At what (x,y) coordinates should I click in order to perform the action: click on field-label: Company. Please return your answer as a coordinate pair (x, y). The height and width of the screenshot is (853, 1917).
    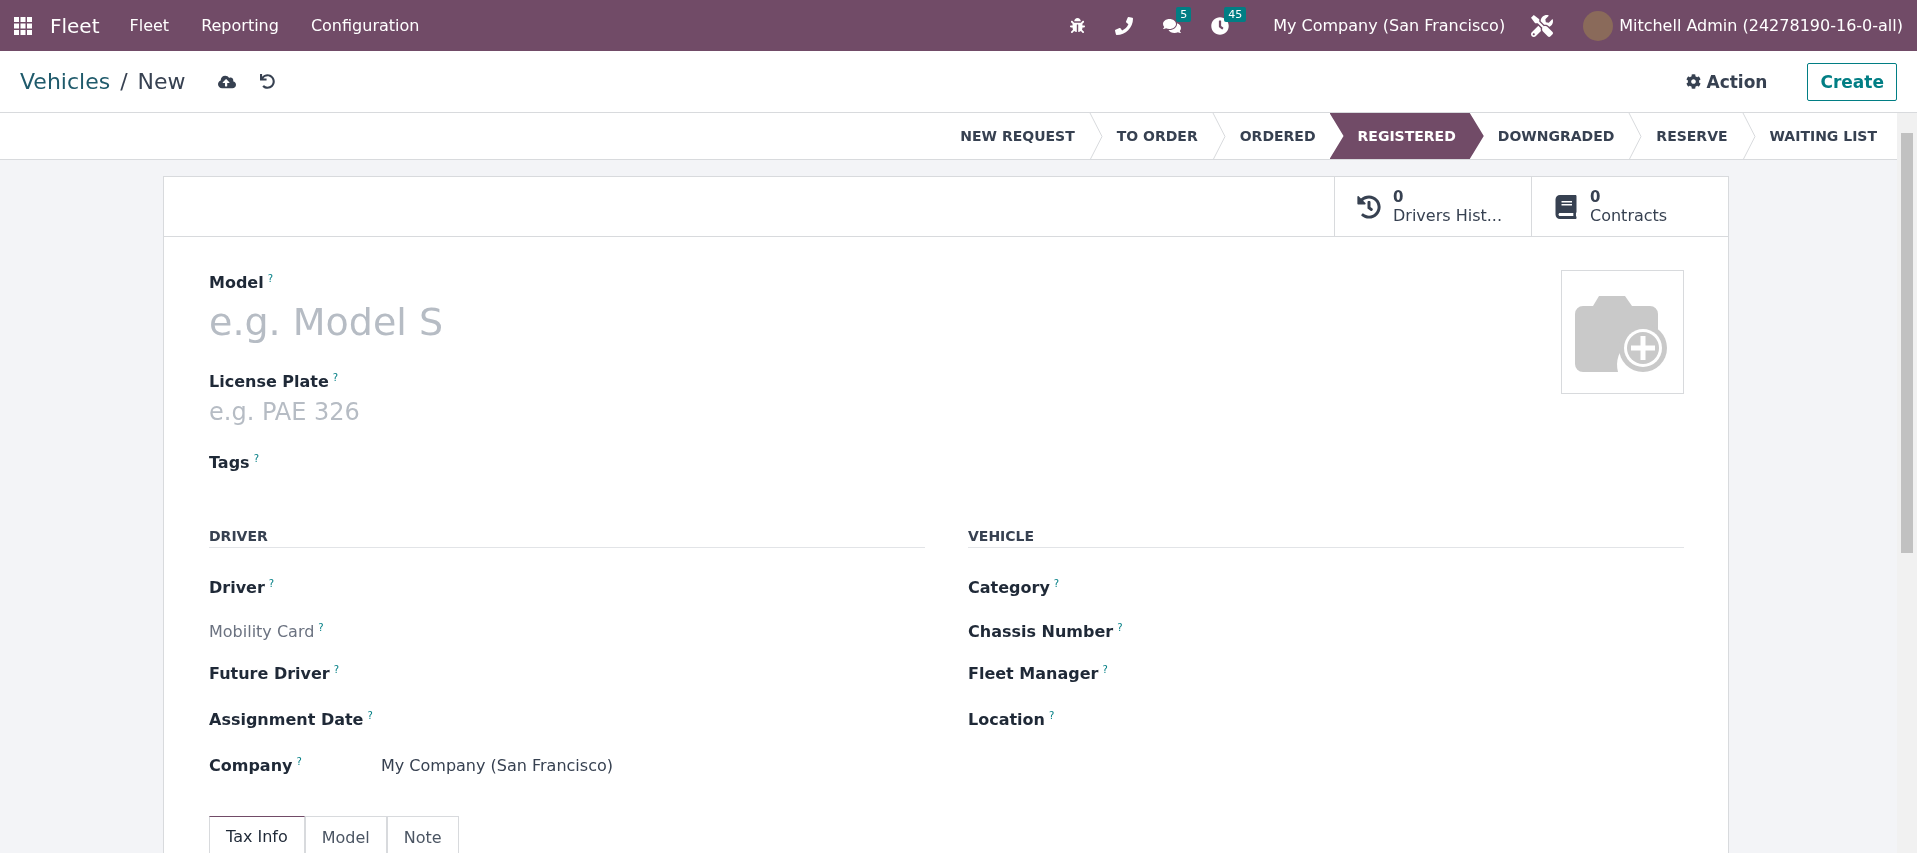
    Looking at the image, I should click on (251, 765).